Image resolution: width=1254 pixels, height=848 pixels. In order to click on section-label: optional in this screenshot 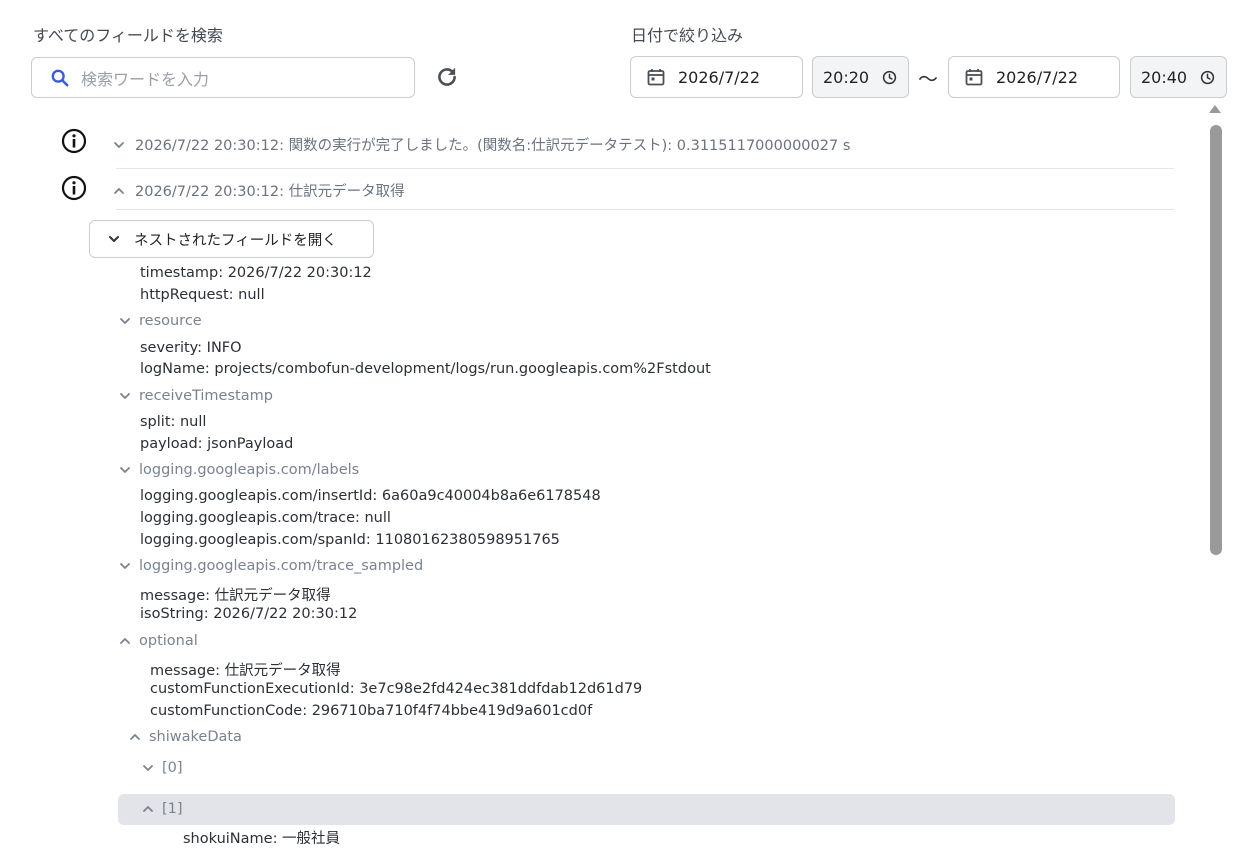, I will do `click(168, 641)`.